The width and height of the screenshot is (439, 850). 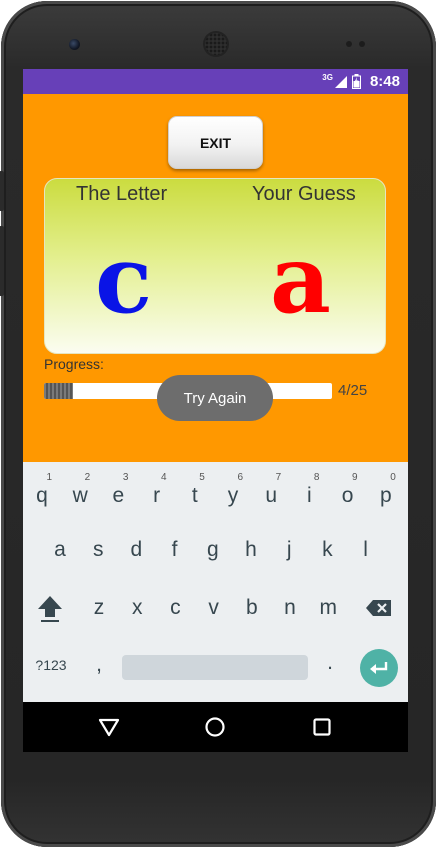 What do you see at coordinates (99, 665) in the screenshot?
I see `comma-key: ,` at bounding box center [99, 665].